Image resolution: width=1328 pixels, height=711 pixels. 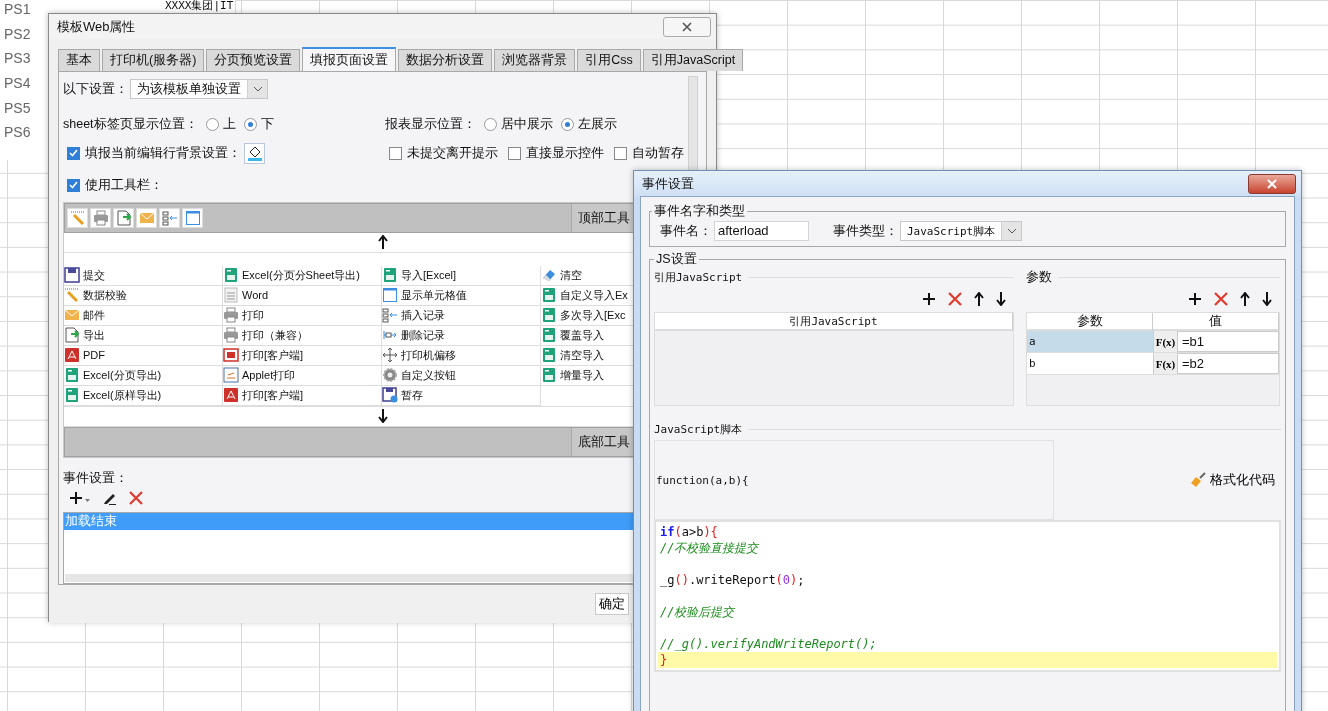 I want to click on toolbar-item: 暂存, so click(x=461, y=395).